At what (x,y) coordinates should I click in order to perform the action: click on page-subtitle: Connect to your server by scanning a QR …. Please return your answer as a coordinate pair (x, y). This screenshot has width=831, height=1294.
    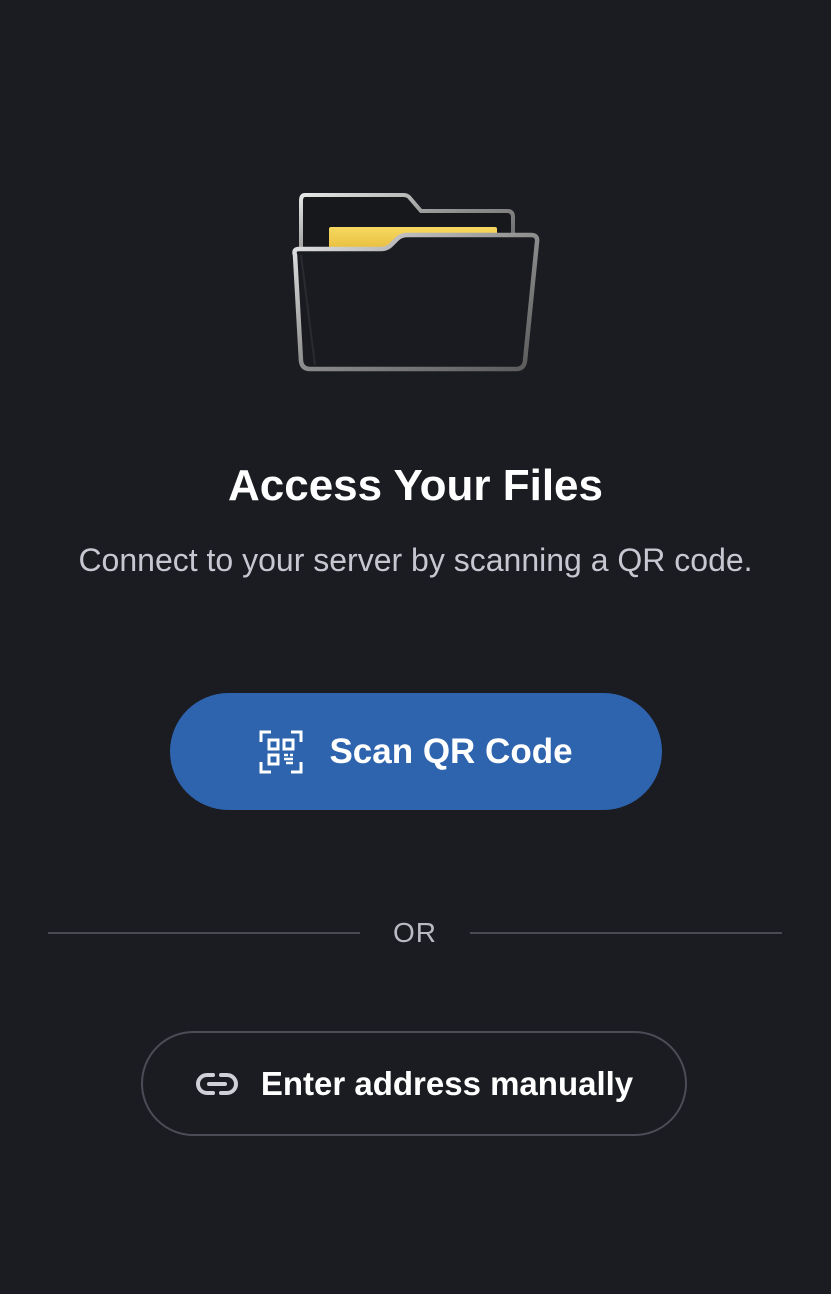
    Looking at the image, I should click on (415, 560).